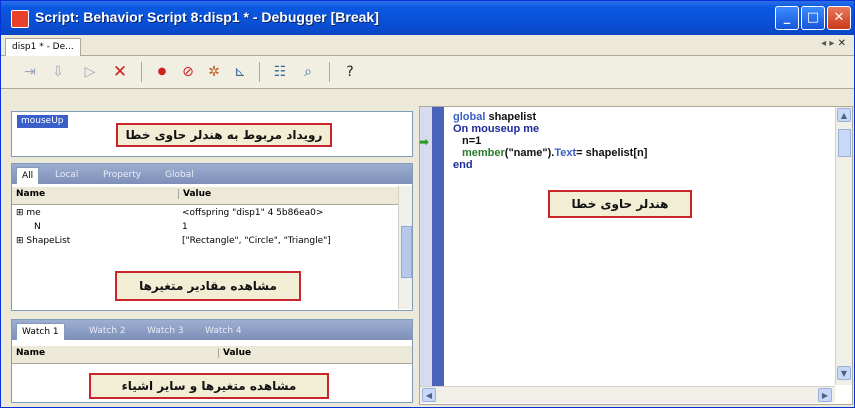  What do you see at coordinates (122, 175) in the screenshot?
I see `tab-property: Property` at bounding box center [122, 175].